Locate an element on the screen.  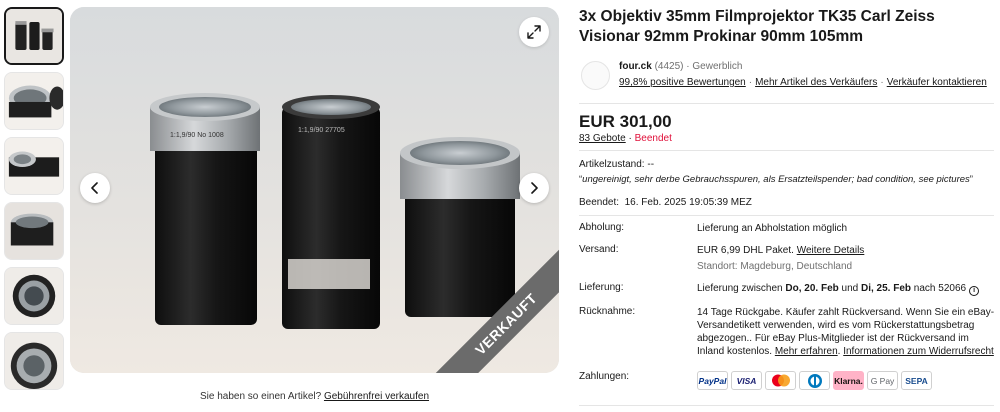
delivery-label: Lieferung: is located at coordinates (601, 287).